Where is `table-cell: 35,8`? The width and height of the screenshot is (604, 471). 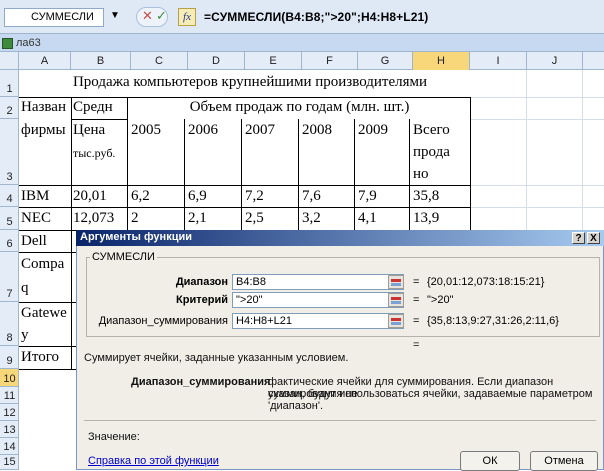 table-cell: 35,8 is located at coordinates (440, 196).